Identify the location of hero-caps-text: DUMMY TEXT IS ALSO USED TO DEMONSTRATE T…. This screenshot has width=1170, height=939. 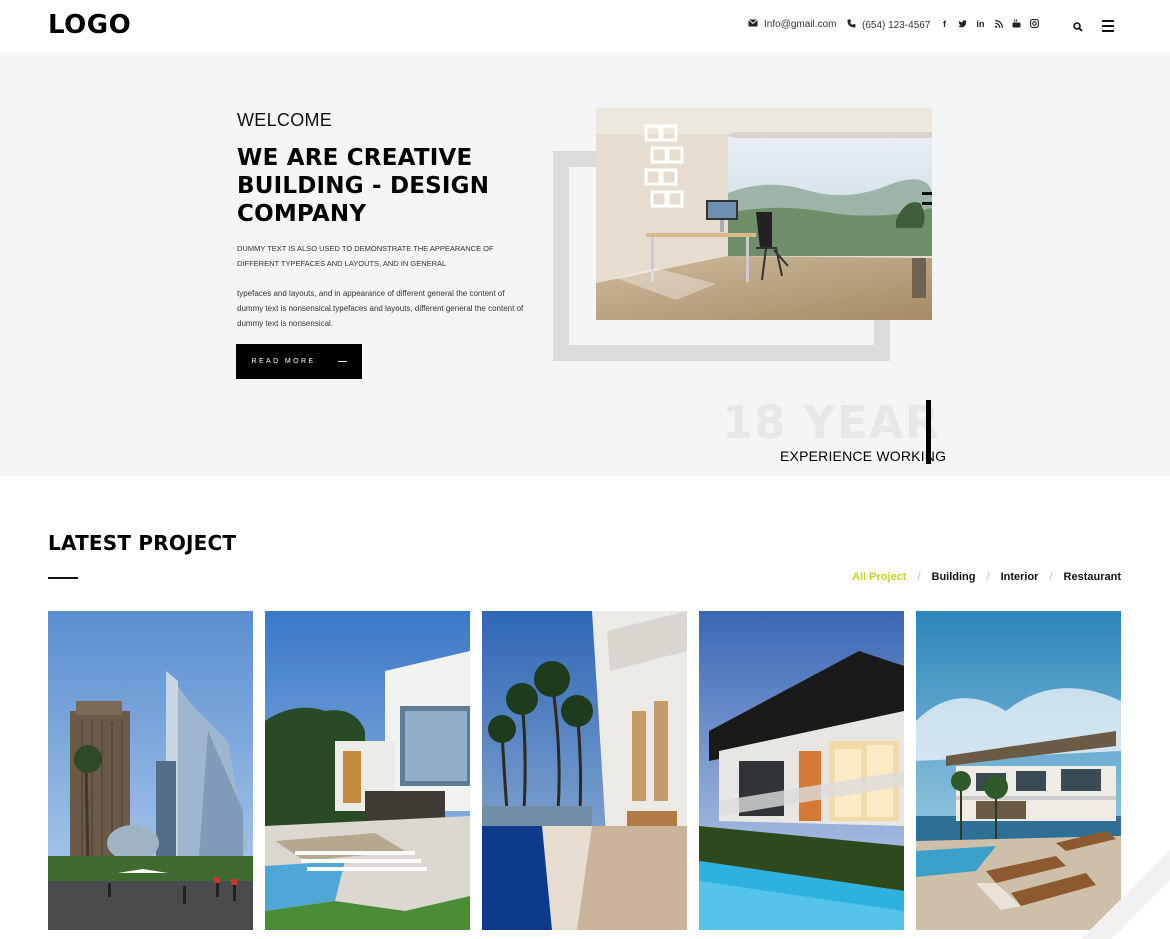
(365, 256).